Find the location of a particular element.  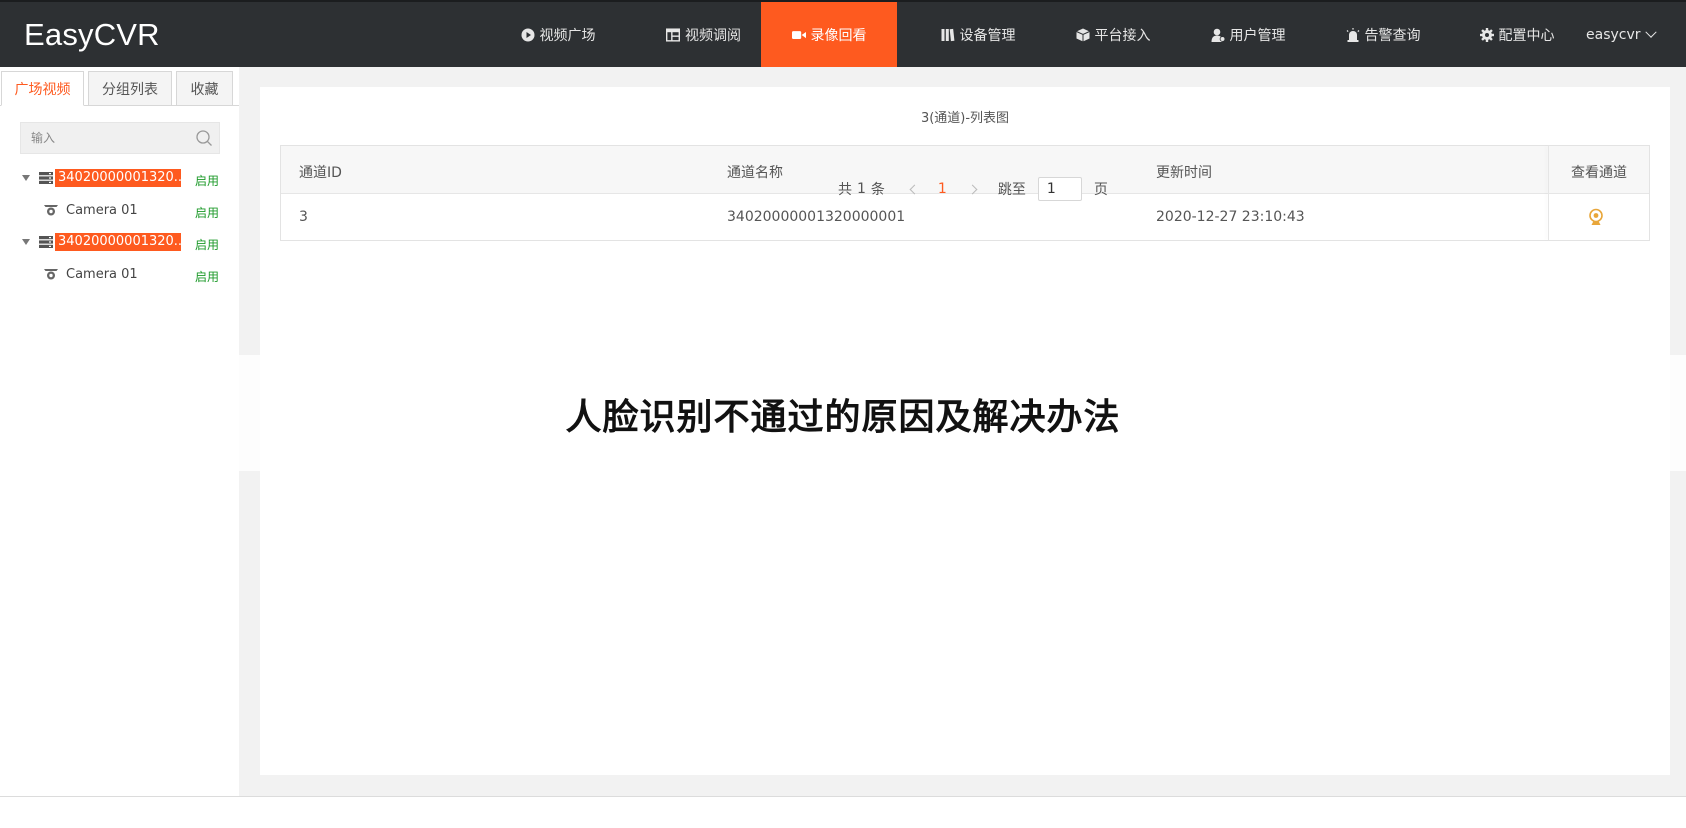

grid-layout-icon is located at coordinates (673, 34).